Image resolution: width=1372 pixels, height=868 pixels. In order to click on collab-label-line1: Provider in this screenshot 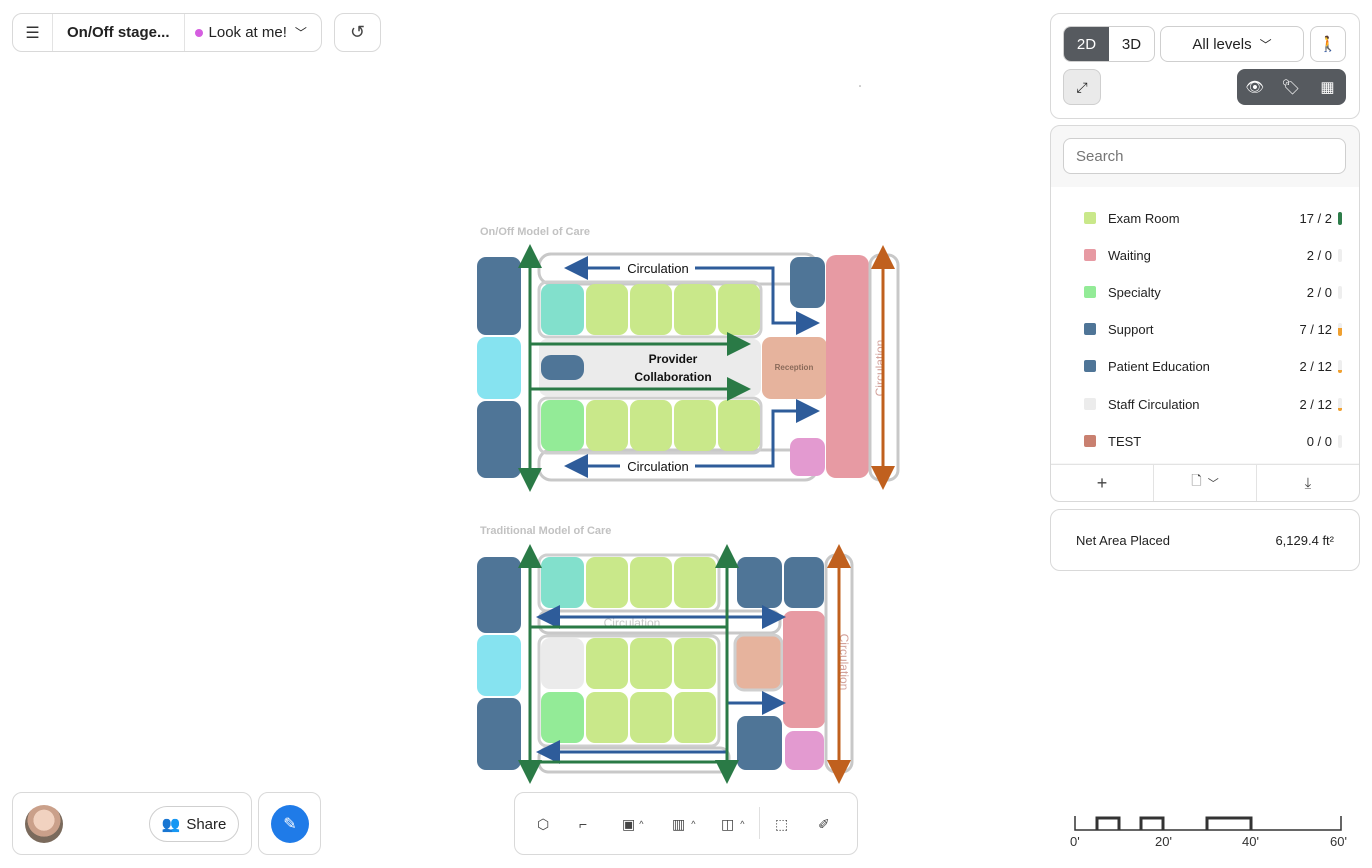, I will do `click(673, 359)`.